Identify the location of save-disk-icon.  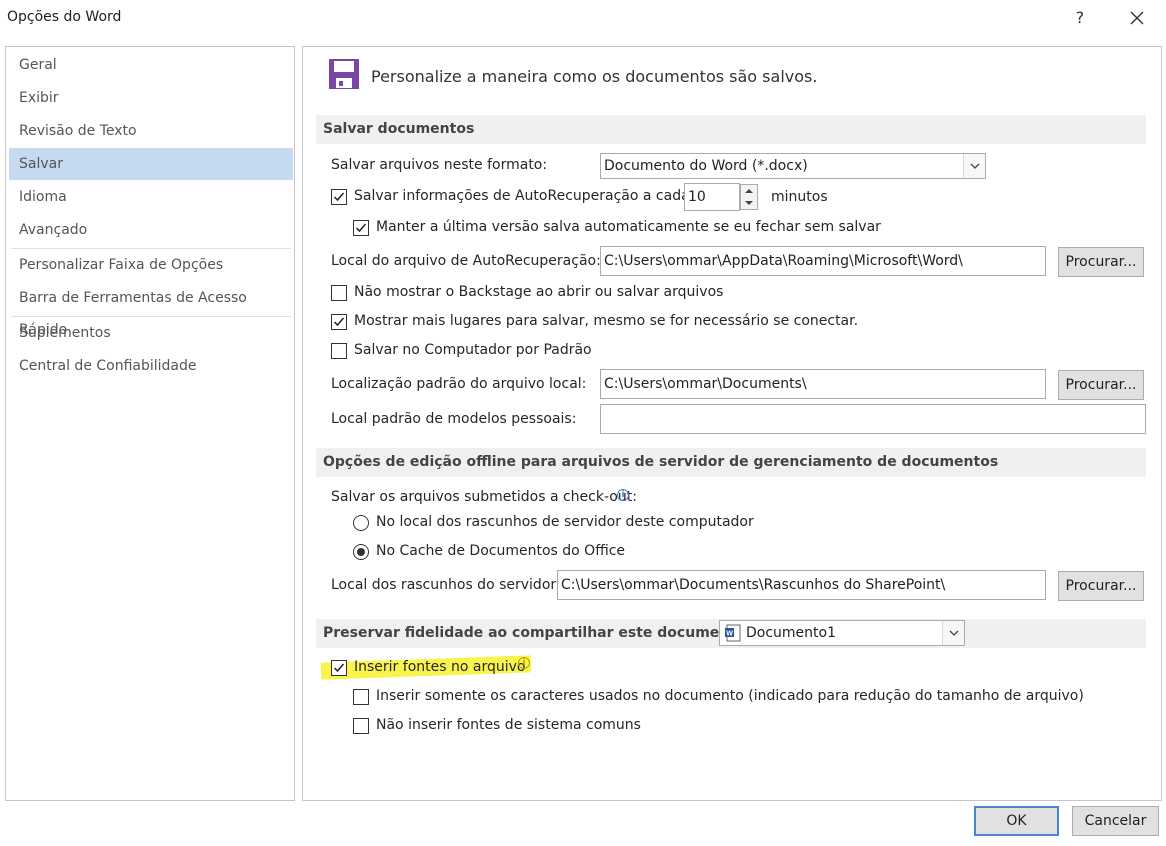
(344, 74).